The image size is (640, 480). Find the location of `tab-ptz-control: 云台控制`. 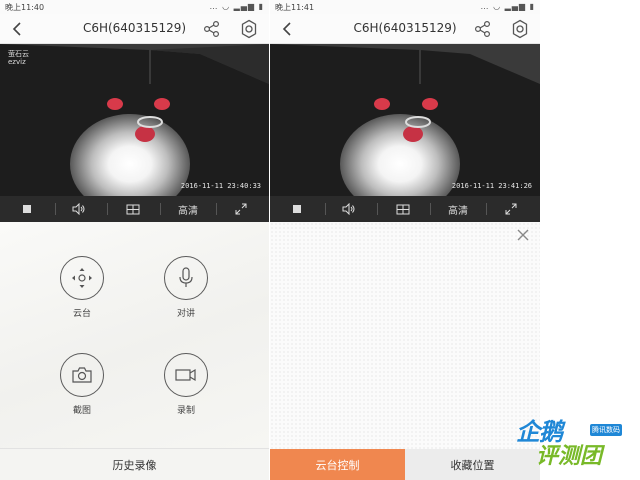

tab-ptz-control: 云台控制 is located at coordinates (337, 464).